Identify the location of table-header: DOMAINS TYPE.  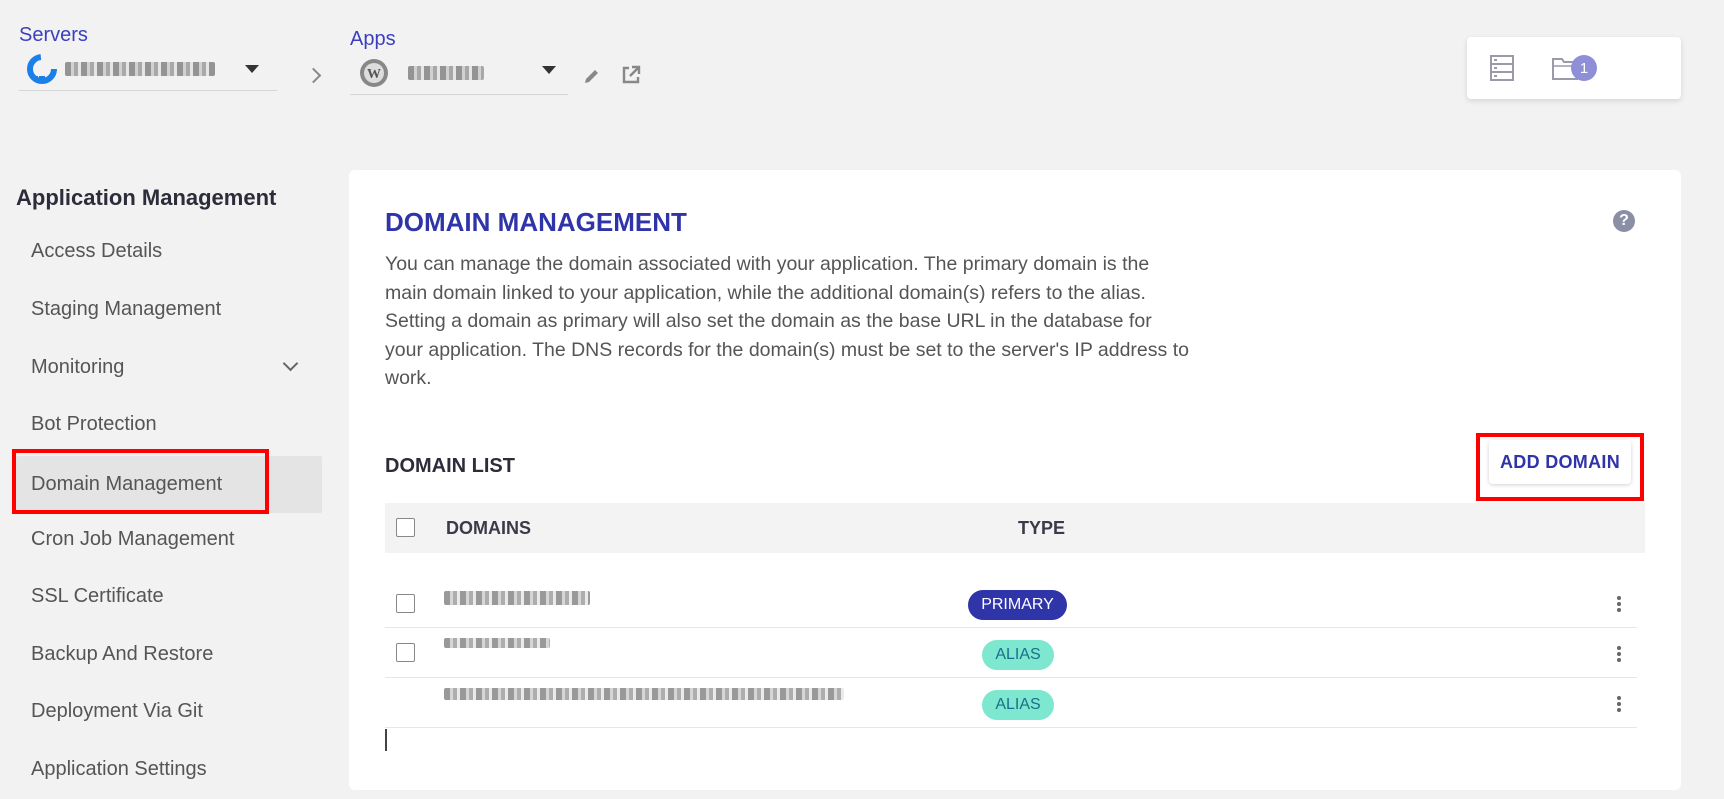
(1015, 528).